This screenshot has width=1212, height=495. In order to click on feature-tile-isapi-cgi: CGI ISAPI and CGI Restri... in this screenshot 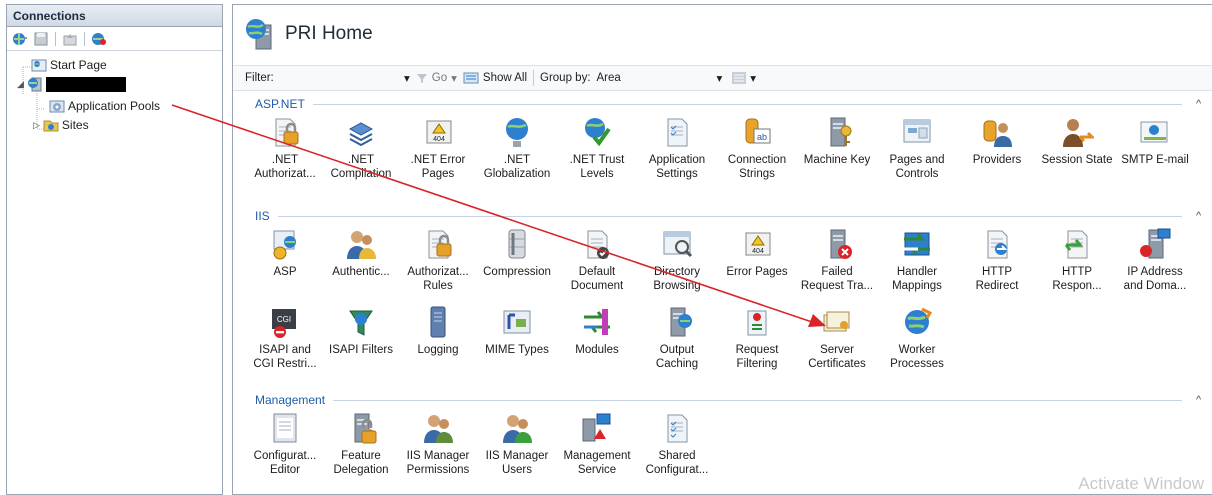, I will do `click(285, 338)`.